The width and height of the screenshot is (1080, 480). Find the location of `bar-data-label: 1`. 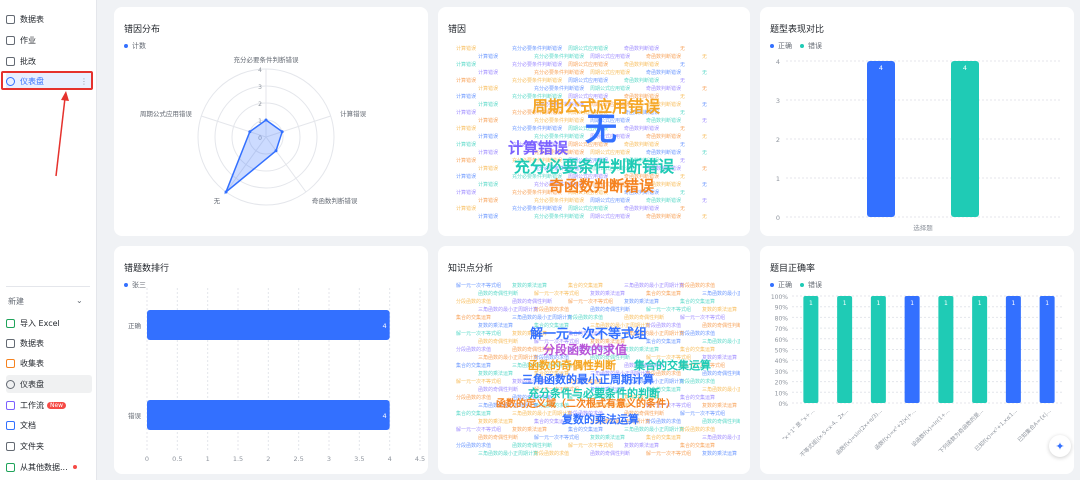

bar-data-label: 1 is located at coordinates (1047, 303).